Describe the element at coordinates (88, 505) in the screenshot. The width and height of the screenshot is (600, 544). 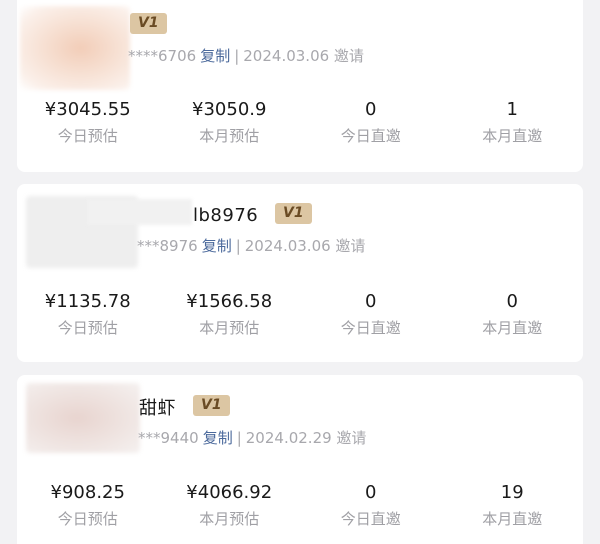
I see `stat-today-estimate: ¥908.25 今日预估` at that location.